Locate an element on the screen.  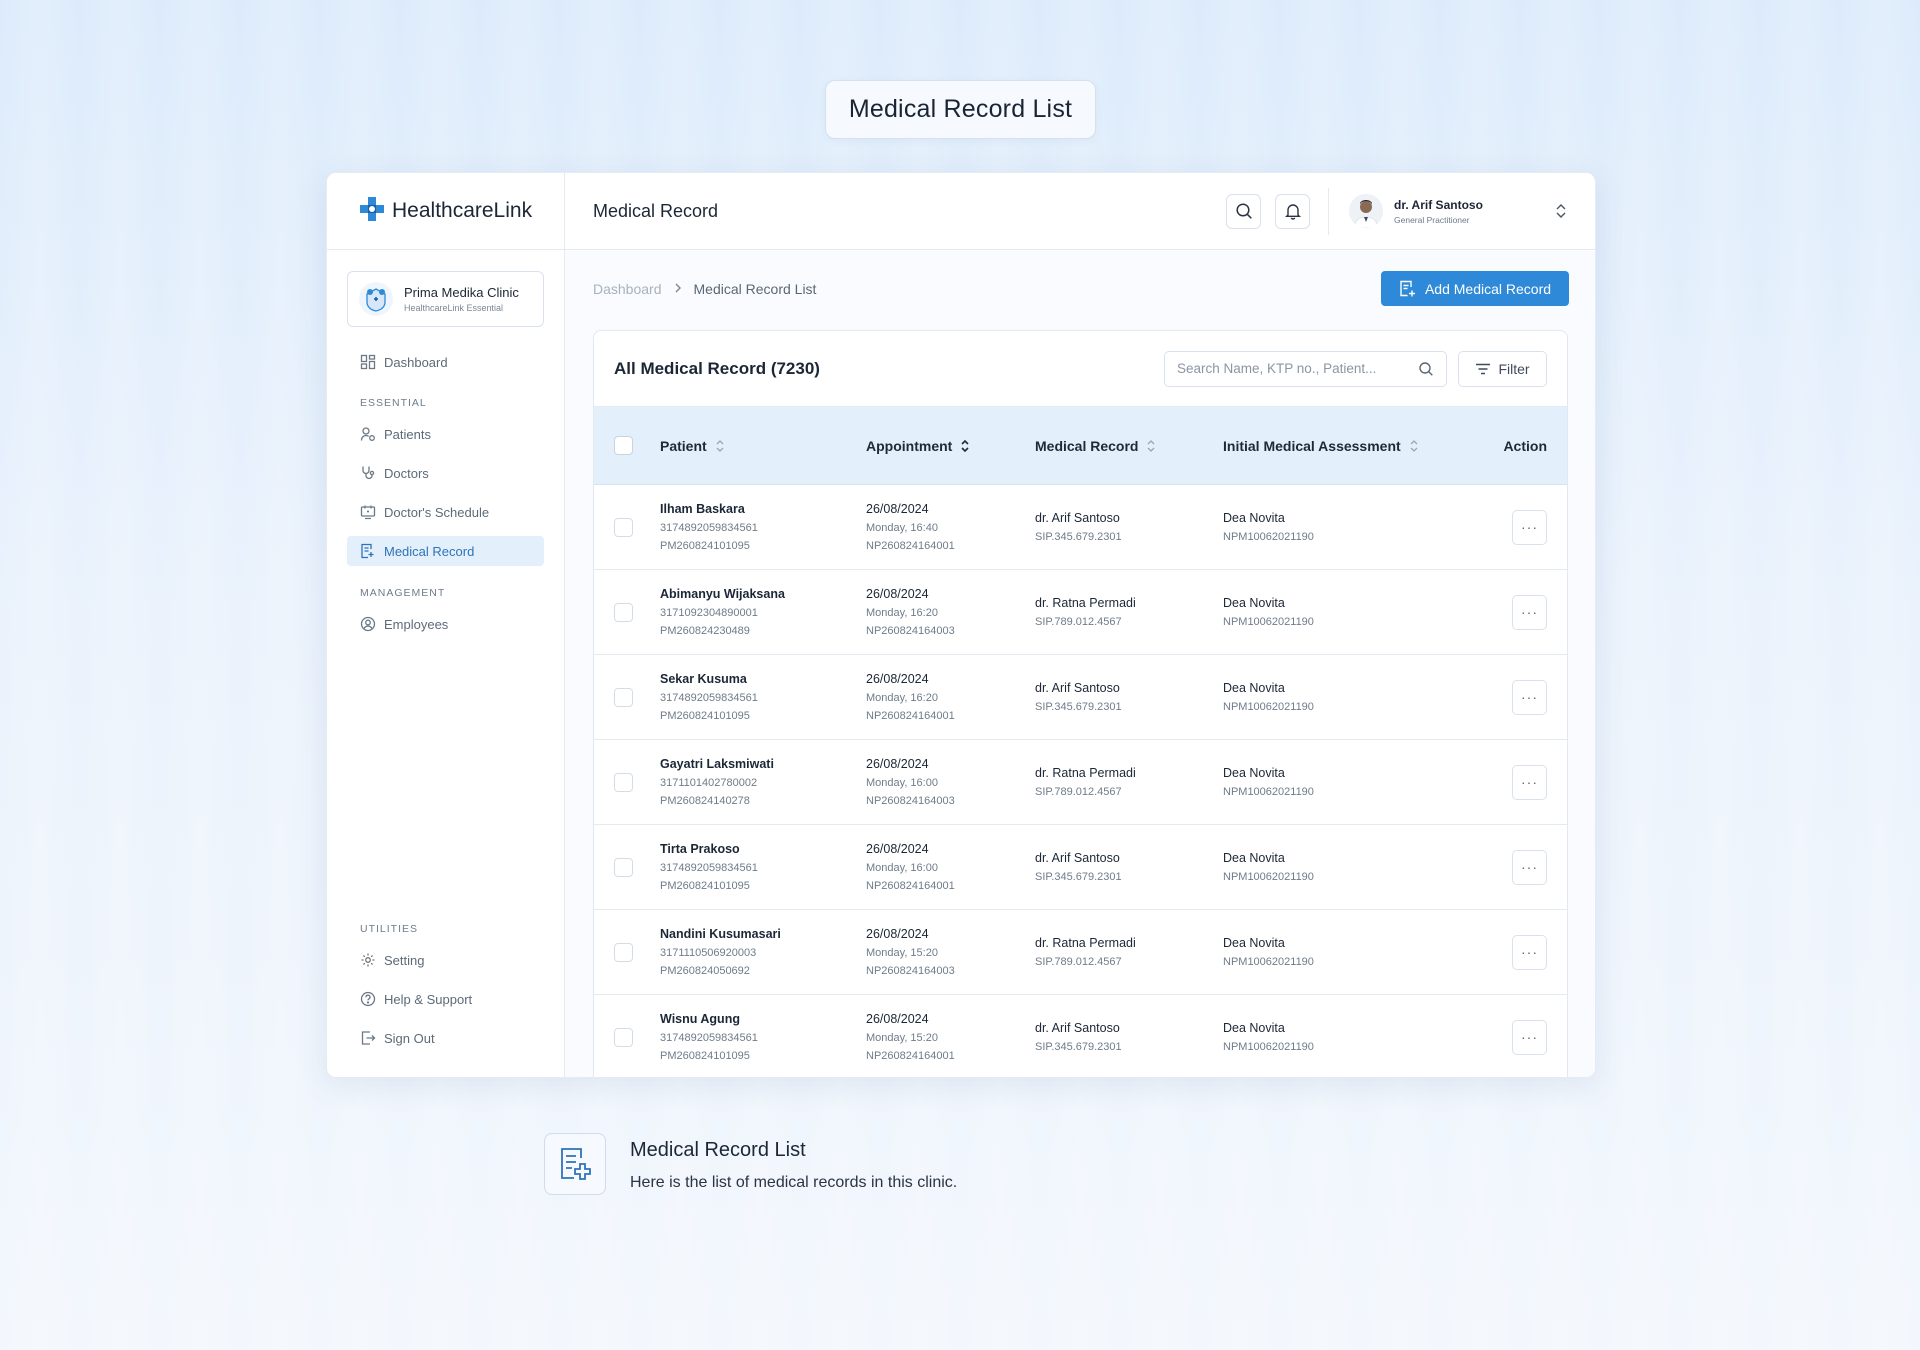
breadcrumb-dashboard: Dashboard is located at coordinates (627, 289).